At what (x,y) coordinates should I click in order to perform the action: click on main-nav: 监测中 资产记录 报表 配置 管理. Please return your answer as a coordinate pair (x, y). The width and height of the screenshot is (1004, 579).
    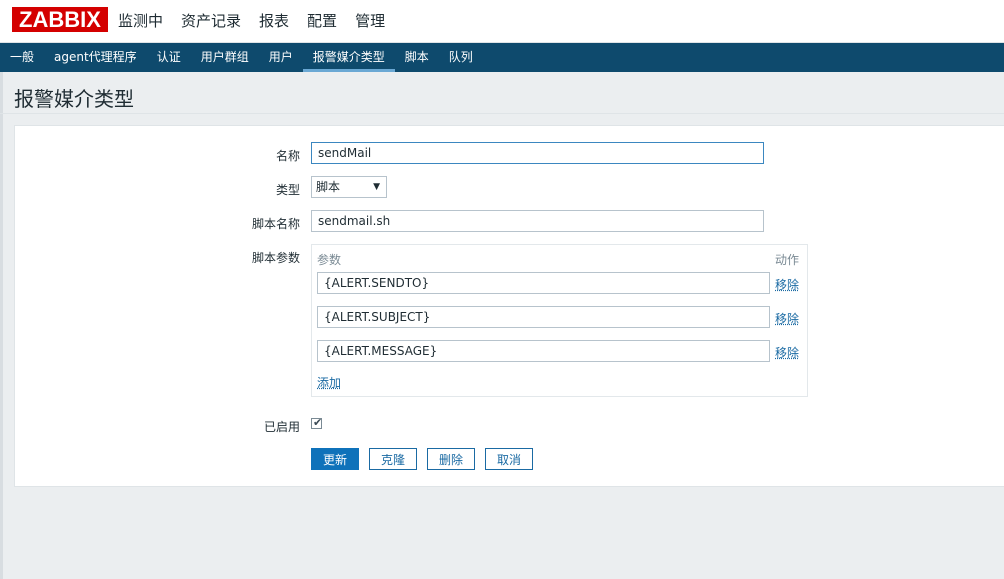
    Looking at the image, I should click on (260, 21).